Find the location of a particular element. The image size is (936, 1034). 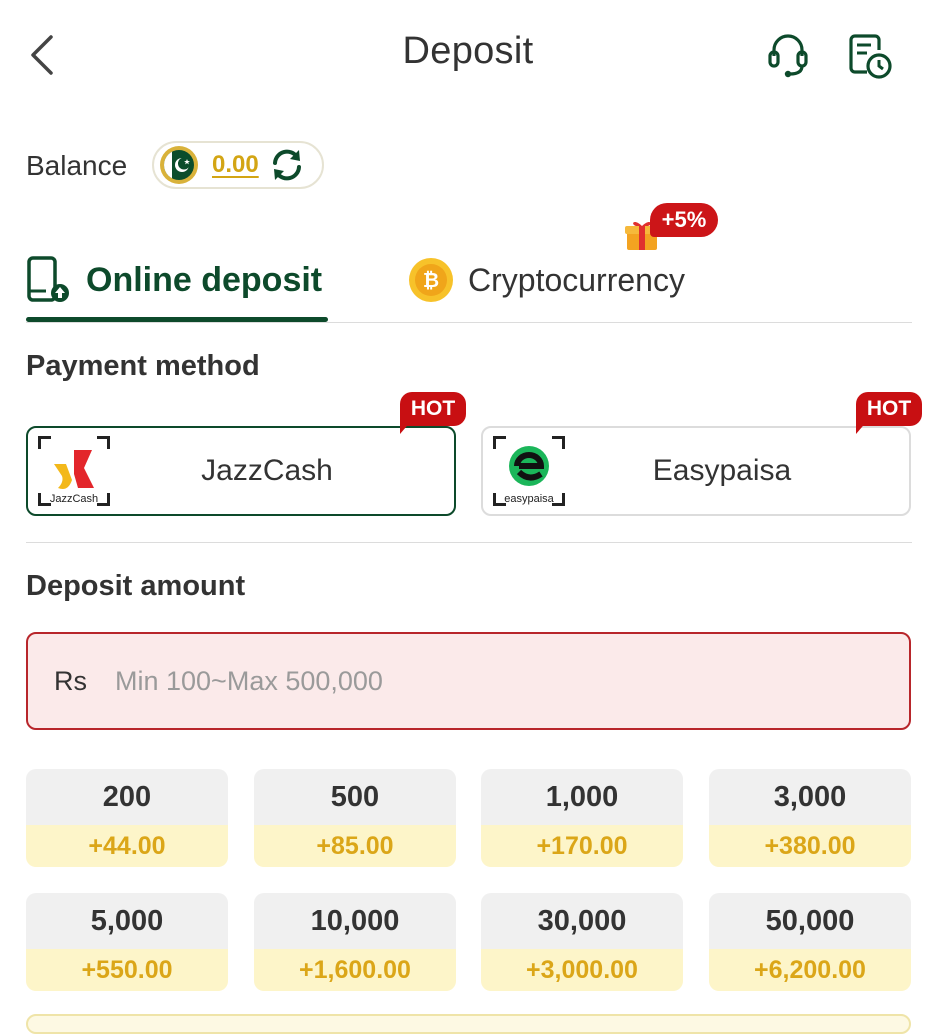

bottom-panel-peek is located at coordinates (468, 1024).